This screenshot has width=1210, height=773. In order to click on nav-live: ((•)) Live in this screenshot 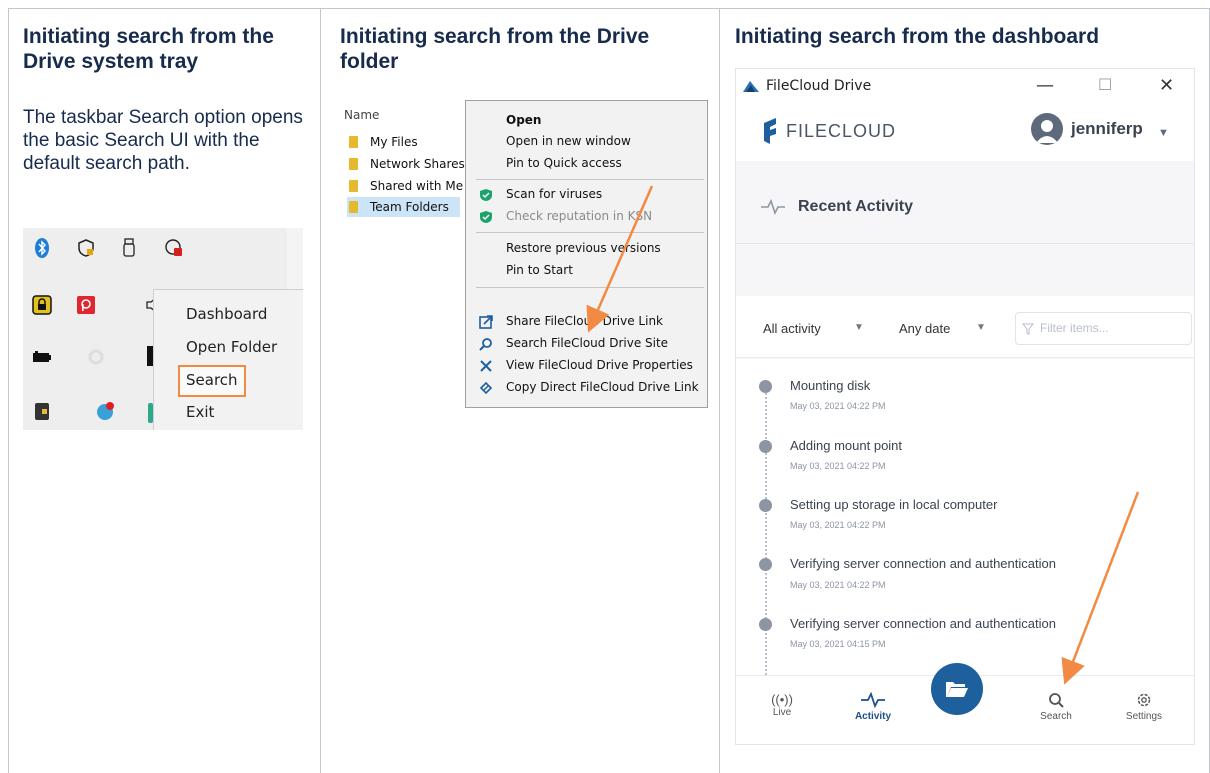, I will do `click(782, 705)`.